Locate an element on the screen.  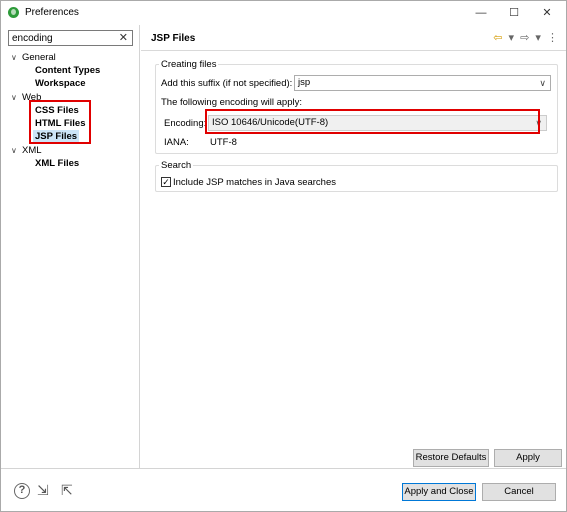
tree-node-xml: ∨ XML is located at coordinates (26, 150).